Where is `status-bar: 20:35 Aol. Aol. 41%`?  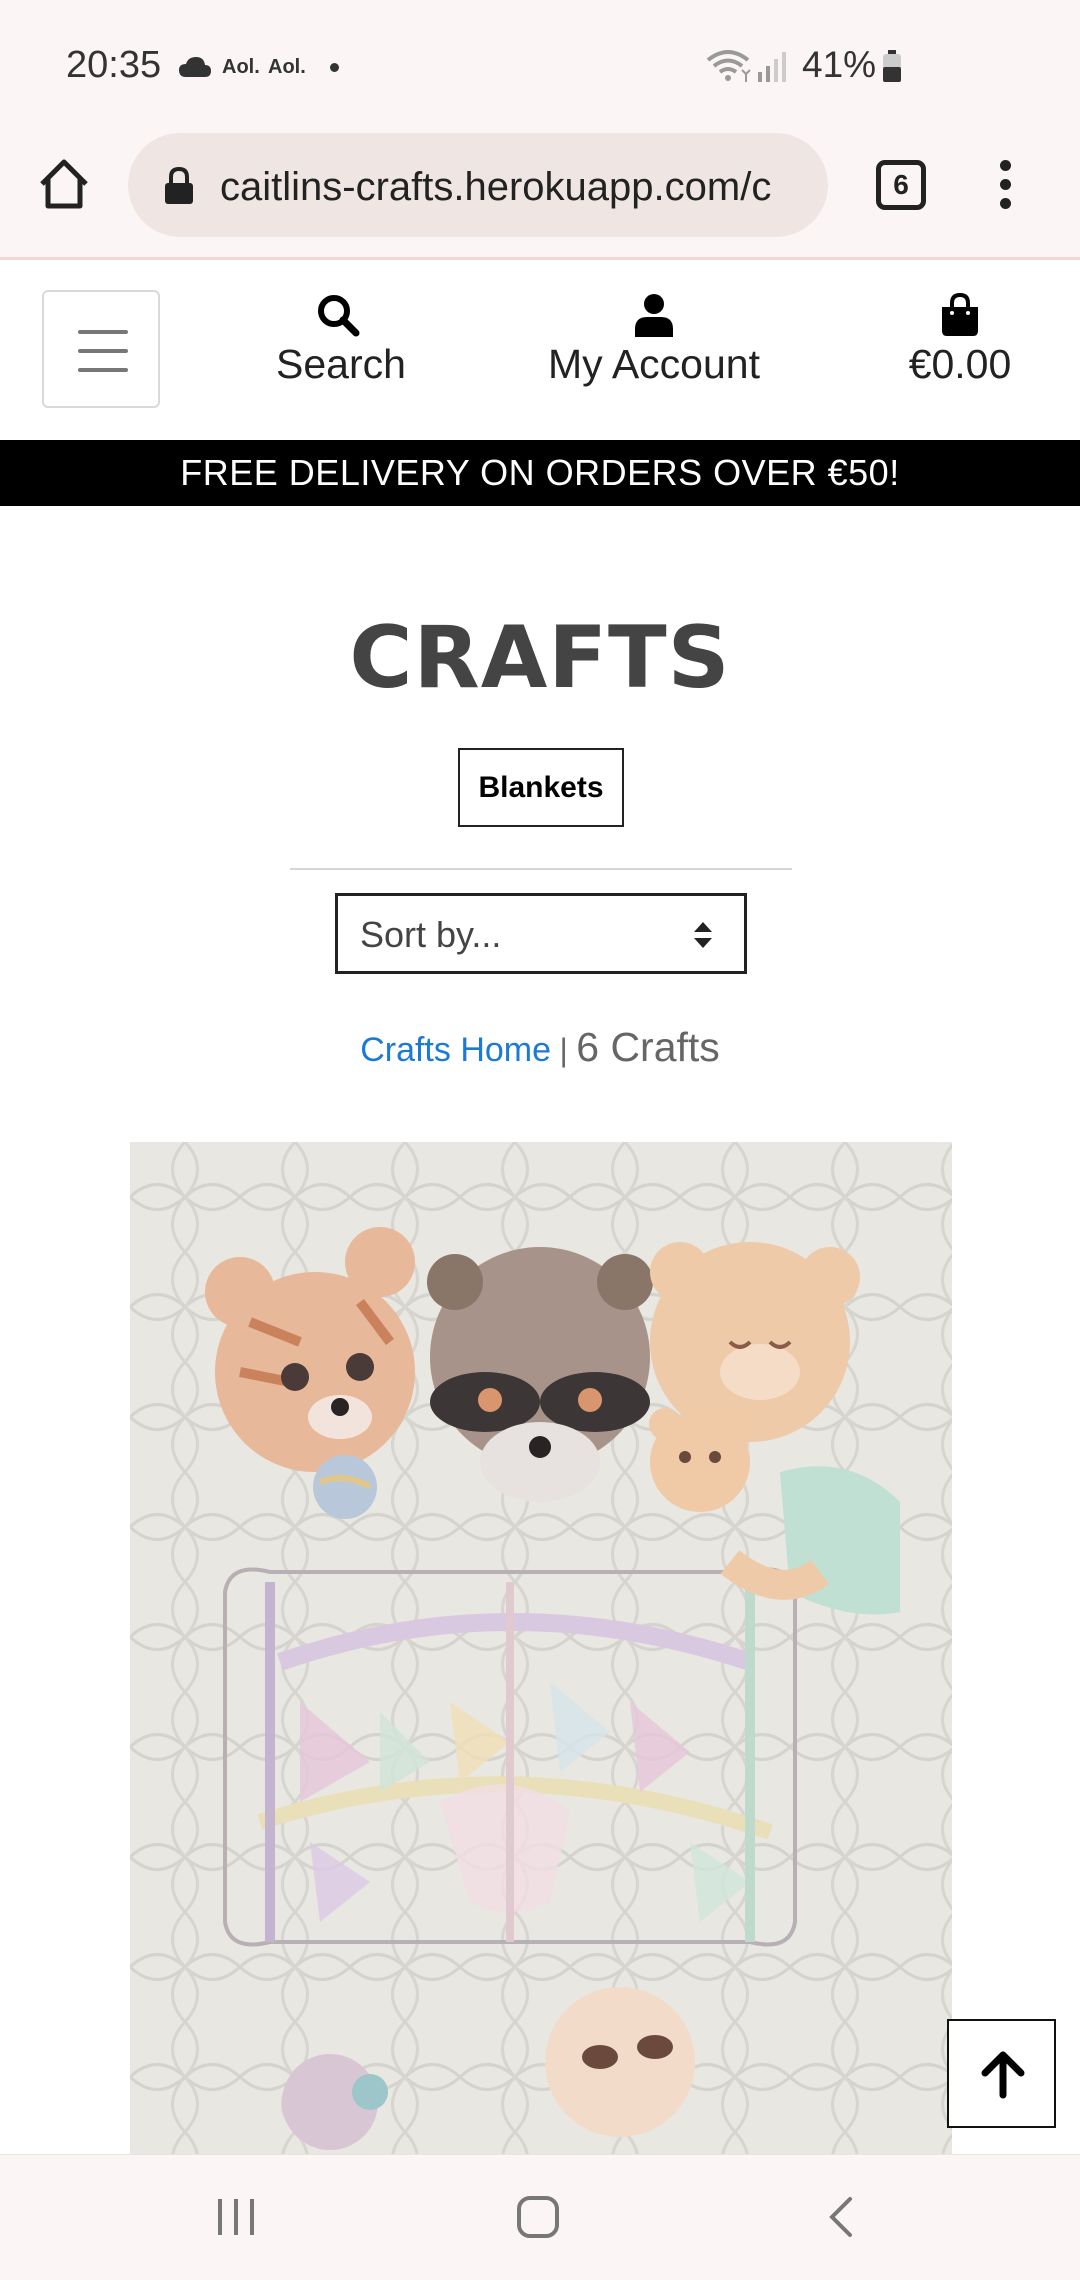 status-bar: 20:35 Aol. Aol. 41% is located at coordinates (540, 65).